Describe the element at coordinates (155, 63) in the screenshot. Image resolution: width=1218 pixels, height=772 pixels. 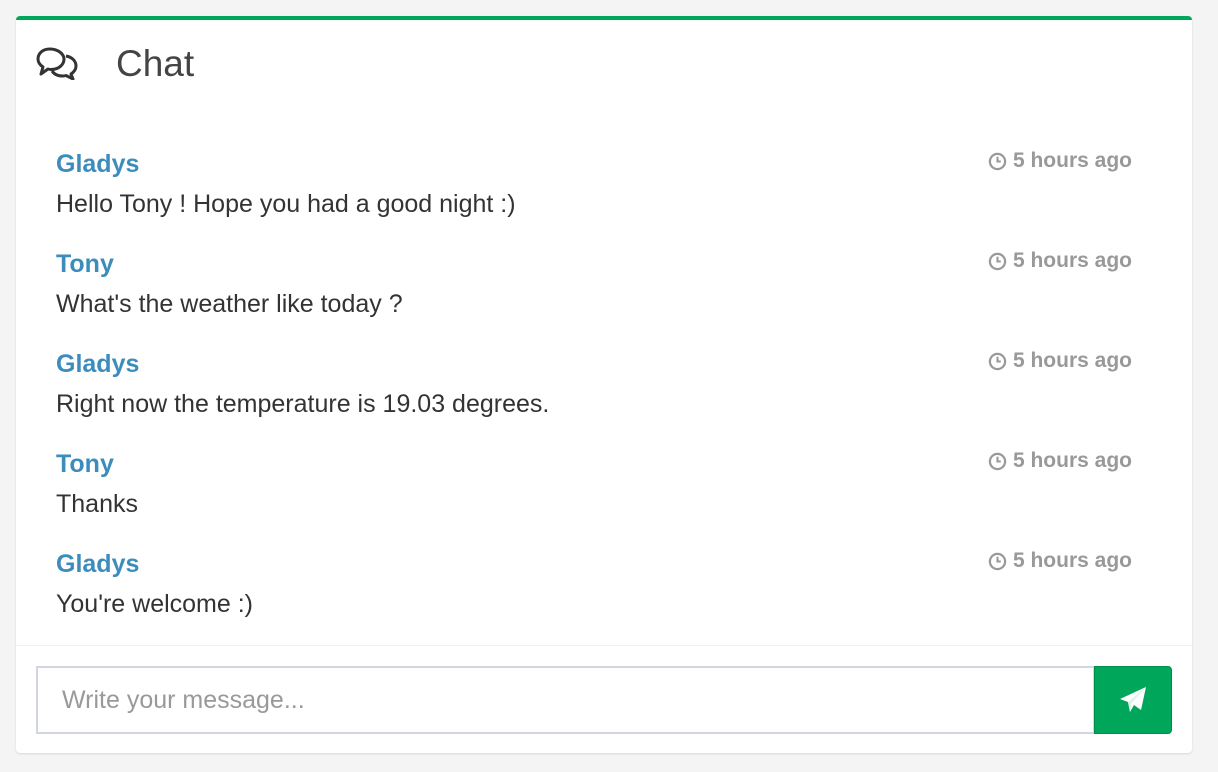
I see `chat-title: Chat` at that location.